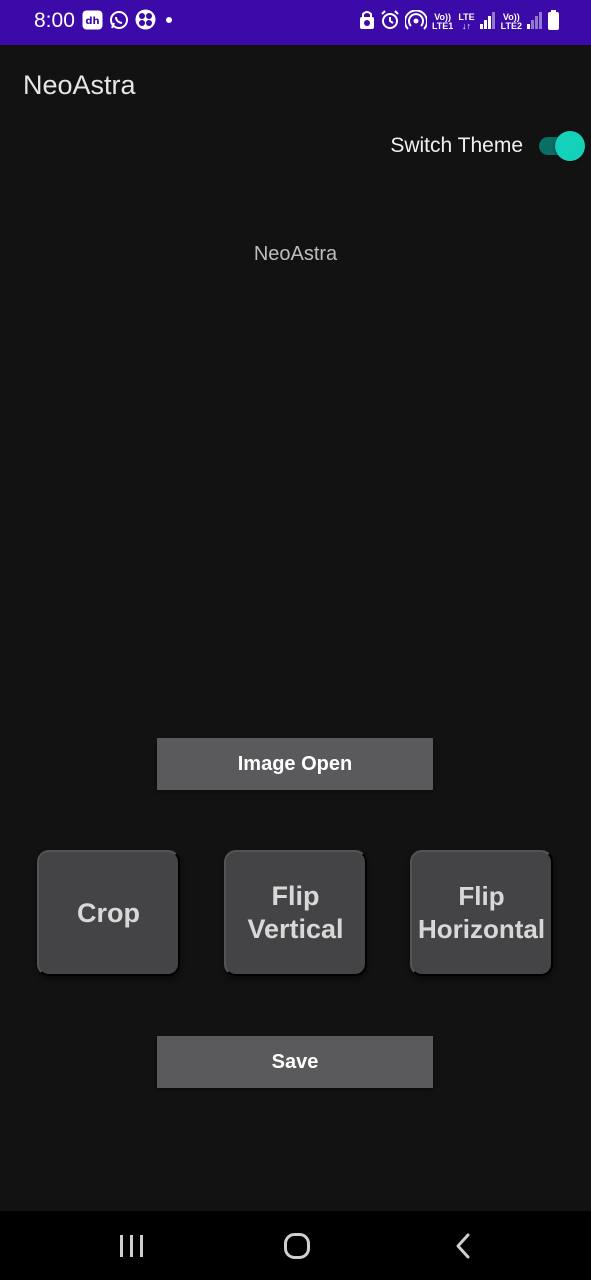 Image resolution: width=591 pixels, height=1280 pixels. I want to click on back-icon, so click(463, 1245).